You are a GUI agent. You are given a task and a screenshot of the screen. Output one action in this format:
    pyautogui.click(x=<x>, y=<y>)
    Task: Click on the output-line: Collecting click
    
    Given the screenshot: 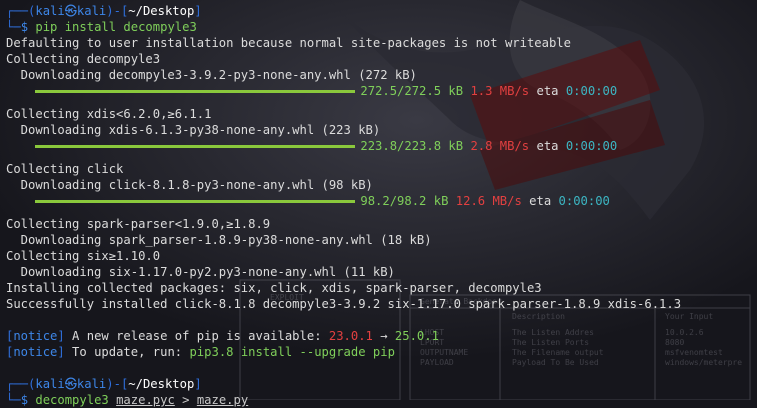 What is the action you would take?
    pyautogui.click(x=65, y=169)
    